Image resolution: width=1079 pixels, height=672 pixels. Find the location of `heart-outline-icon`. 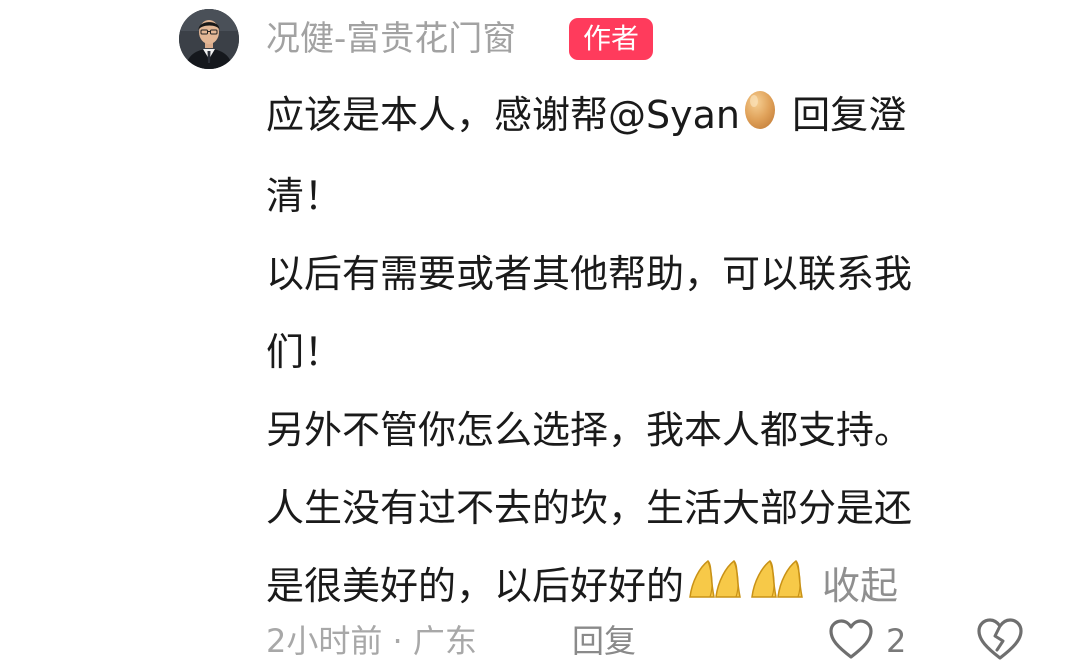

heart-outline-icon is located at coordinates (851, 641).